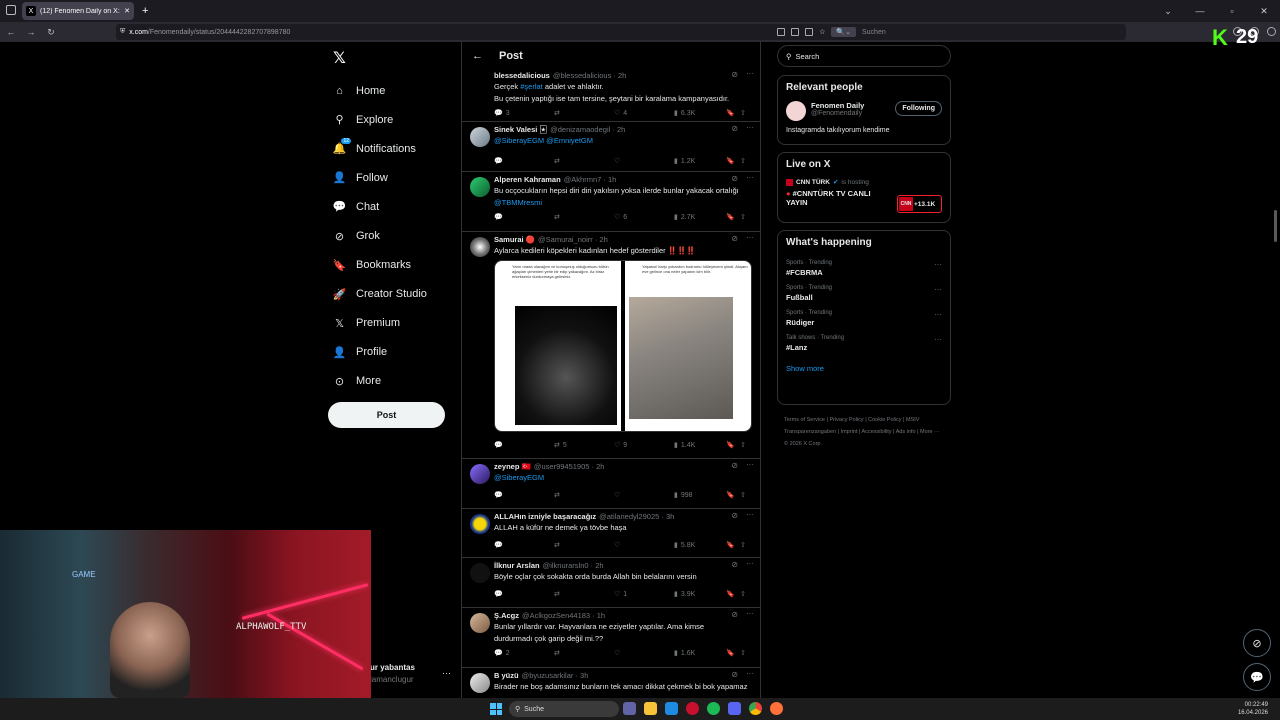 Image resolution: width=1280 pixels, height=720 pixels. I want to click on views-icon: ▮ 3.9K, so click(700, 594).